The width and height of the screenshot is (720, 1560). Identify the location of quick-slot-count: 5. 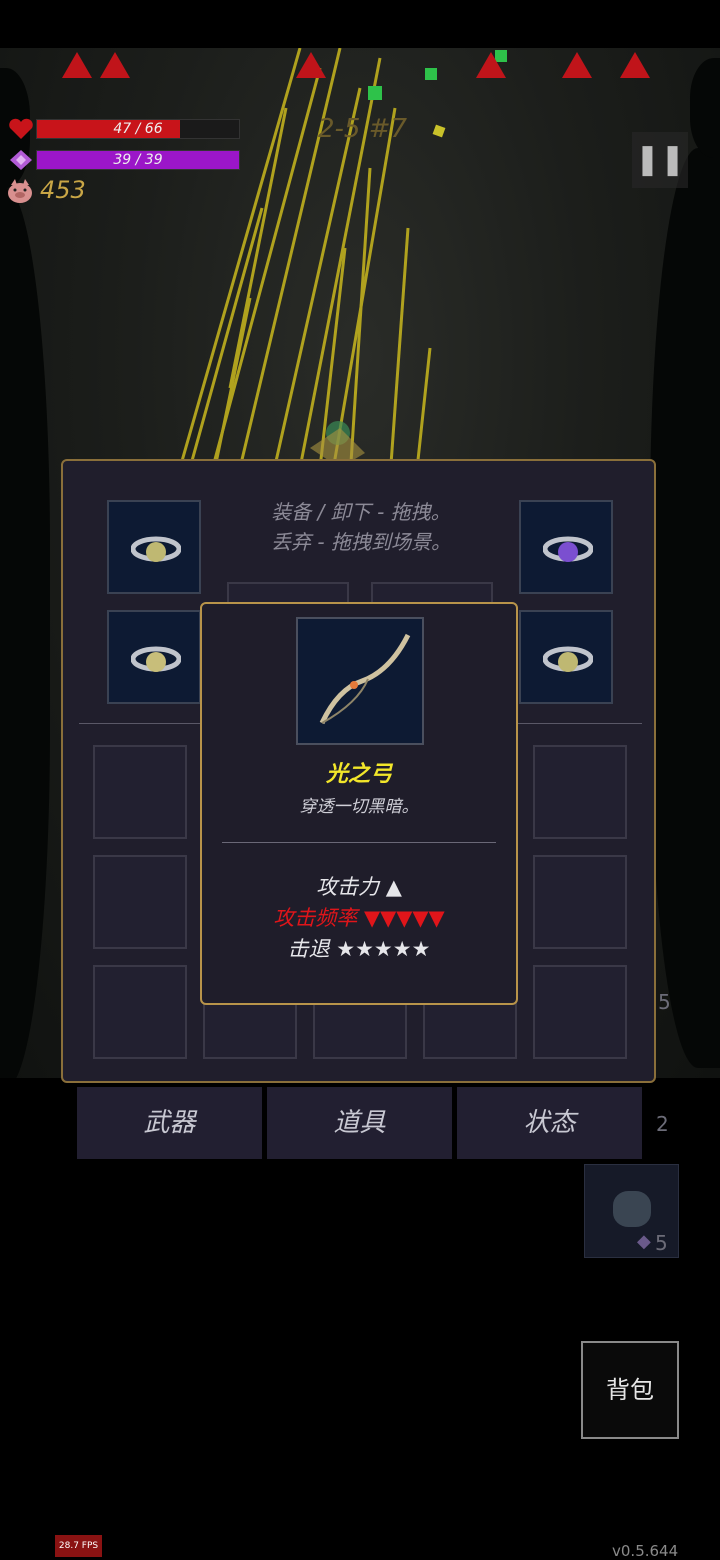
(661, 1243).